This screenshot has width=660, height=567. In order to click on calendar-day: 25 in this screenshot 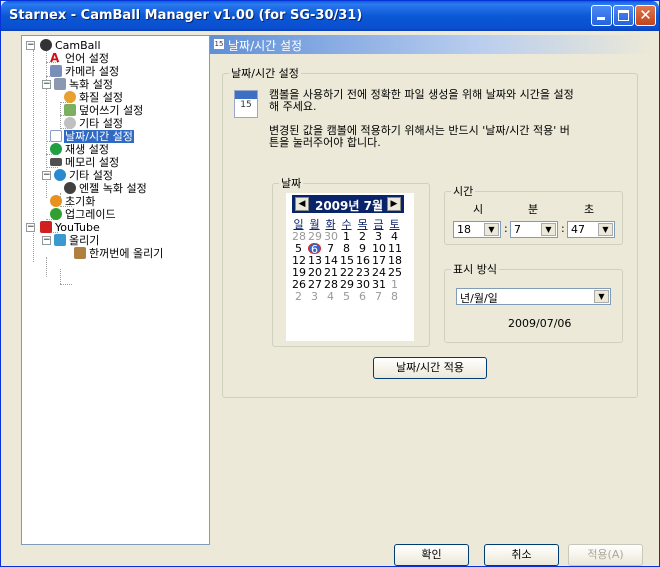, I will do `click(395, 272)`.